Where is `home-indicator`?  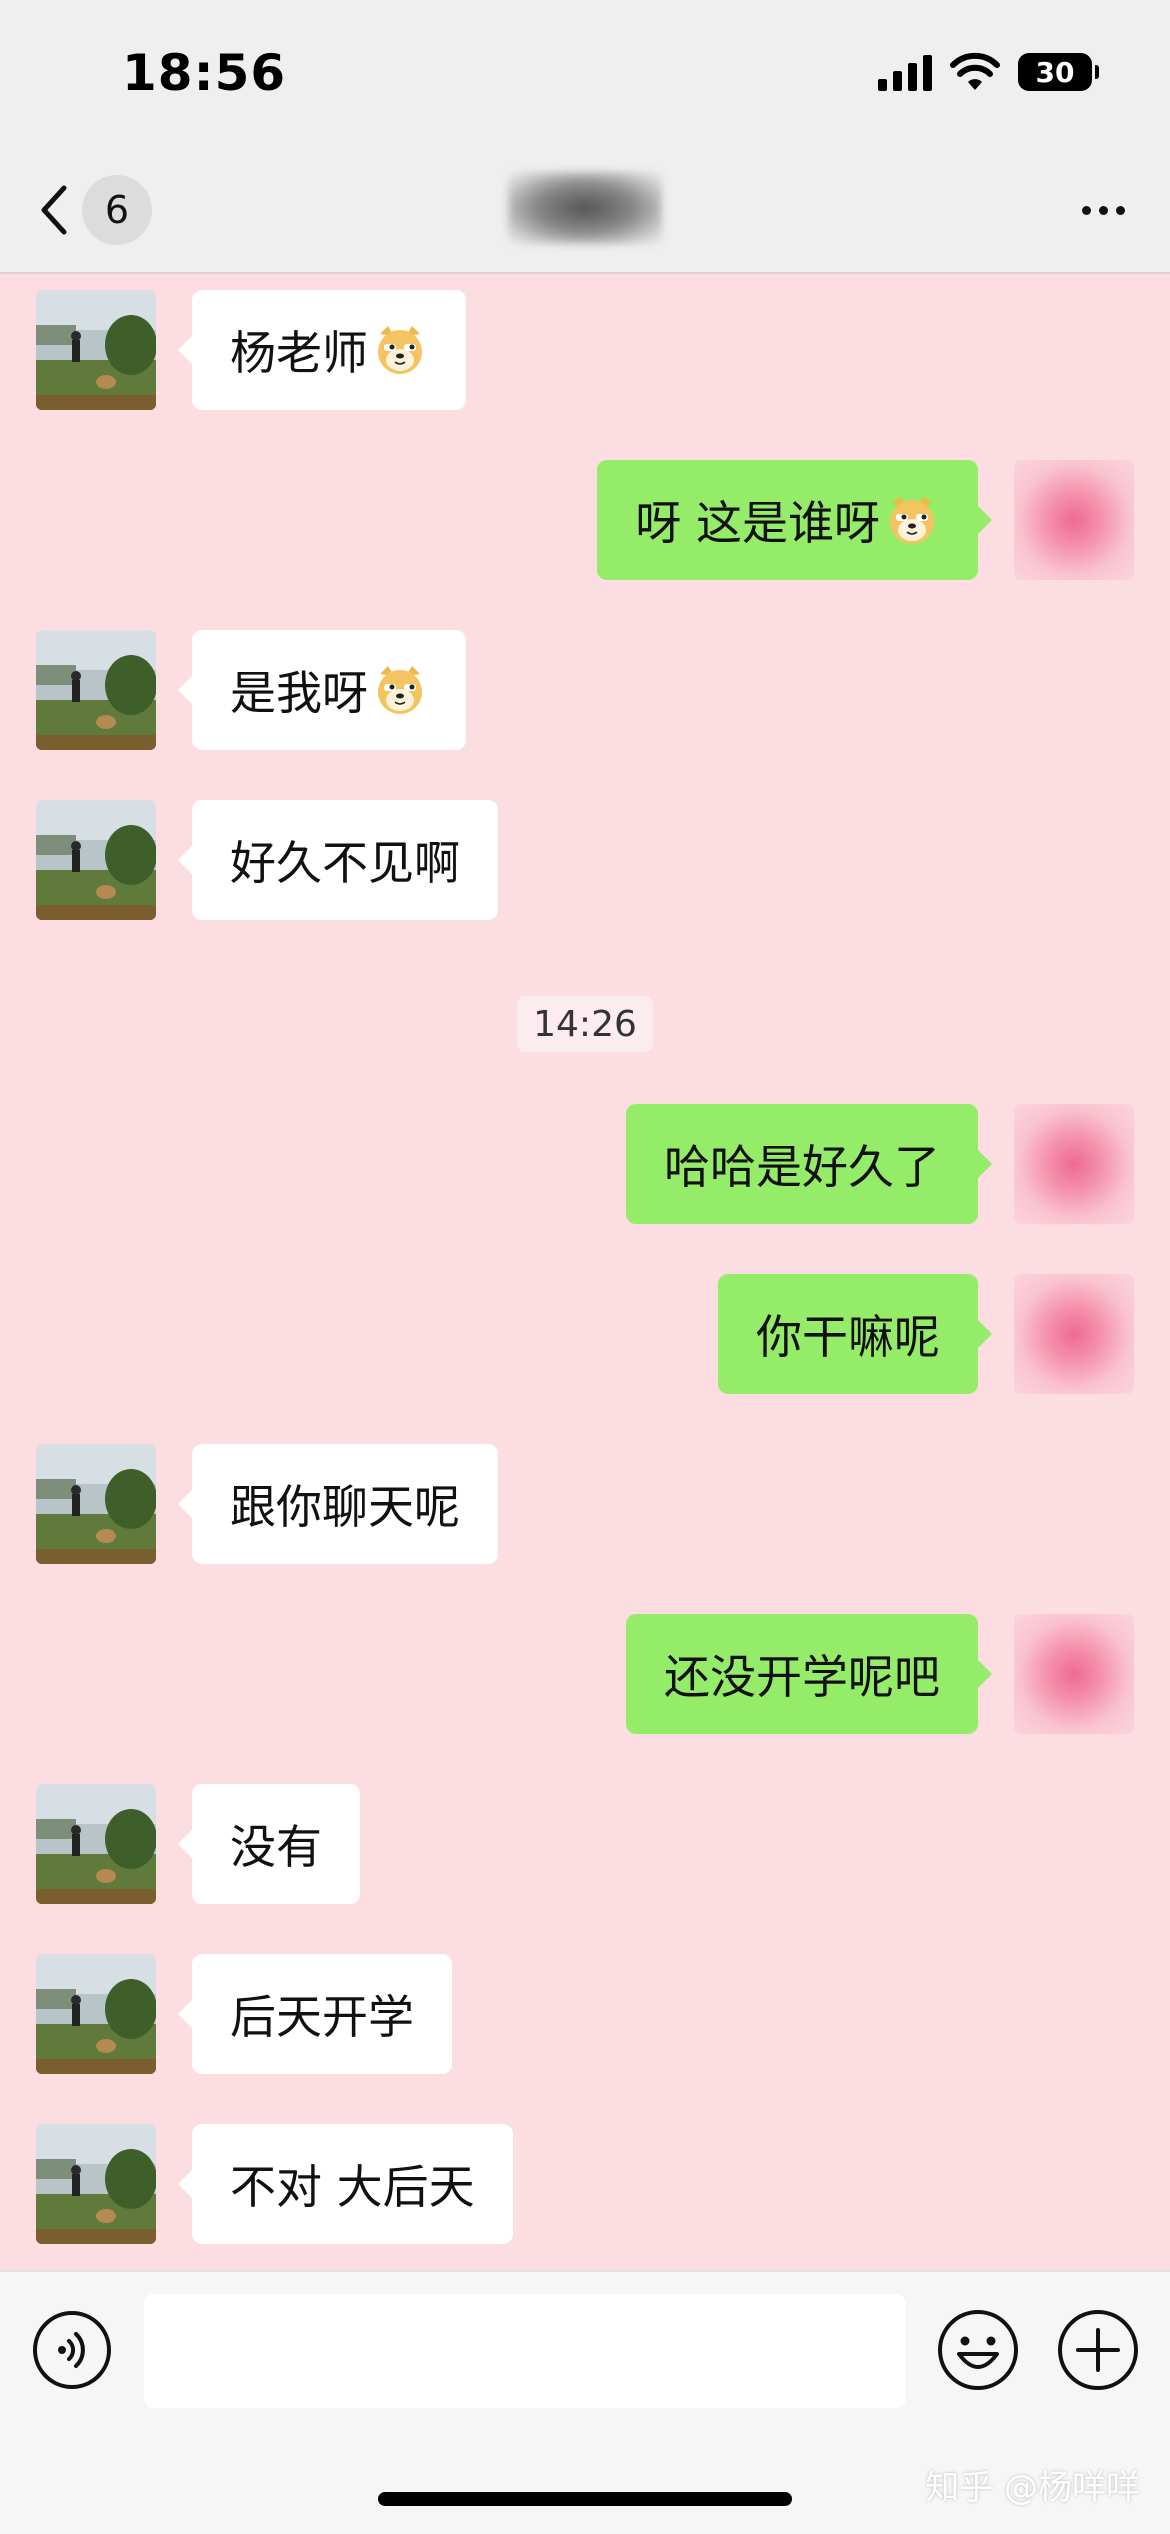 home-indicator is located at coordinates (585, 2499).